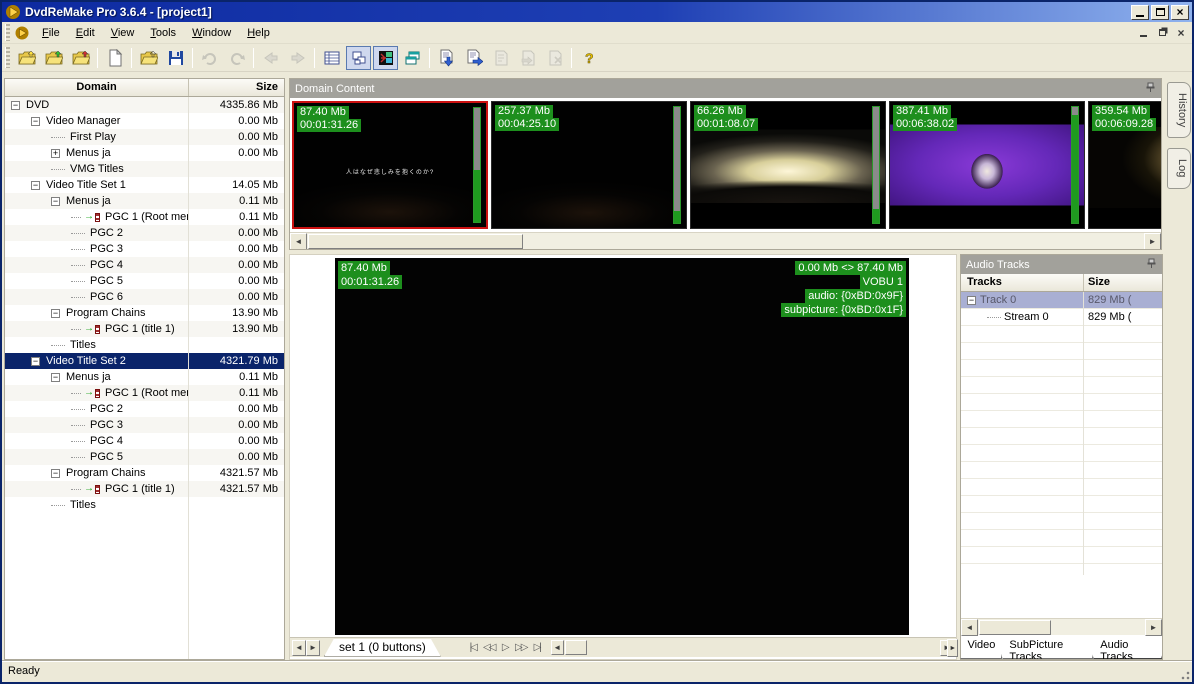  What do you see at coordinates (1181, 33) in the screenshot?
I see `mdi-close-button: ×` at bounding box center [1181, 33].